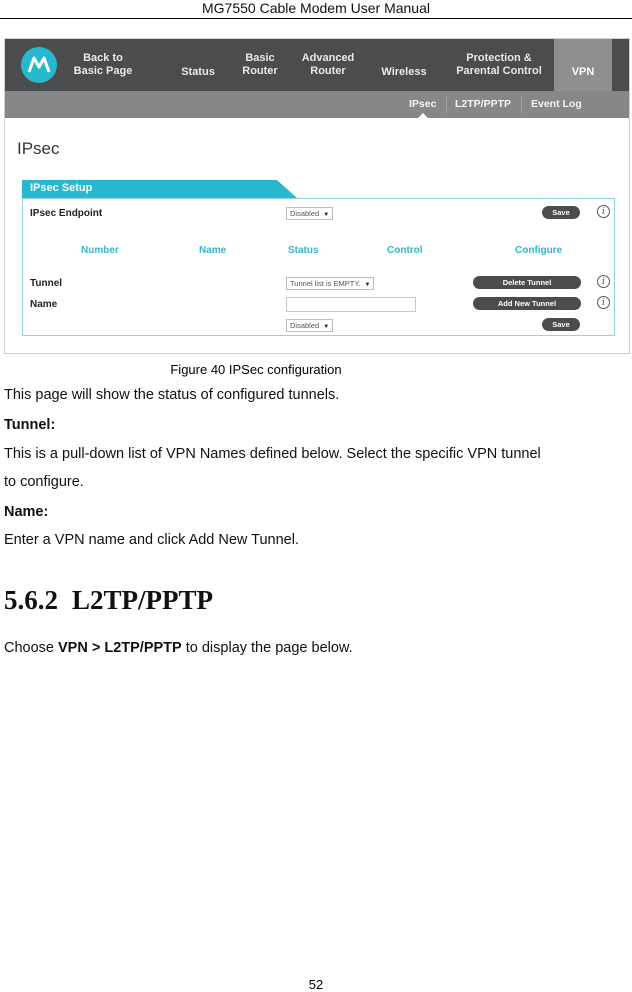 The image size is (632, 992). What do you see at coordinates (316, 984) in the screenshot?
I see `page-number: 52` at bounding box center [316, 984].